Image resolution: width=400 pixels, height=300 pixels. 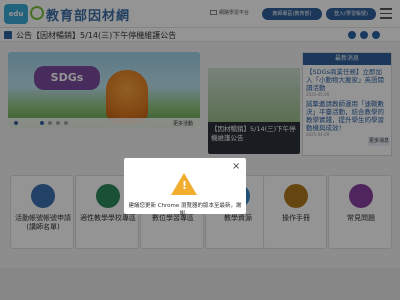 What do you see at coordinates (185, 210) in the screenshot?
I see `dialog-message: 建議您更新 Chrome 瀏覽器的版本至最新，謝謝。` at bounding box center [185, 210].